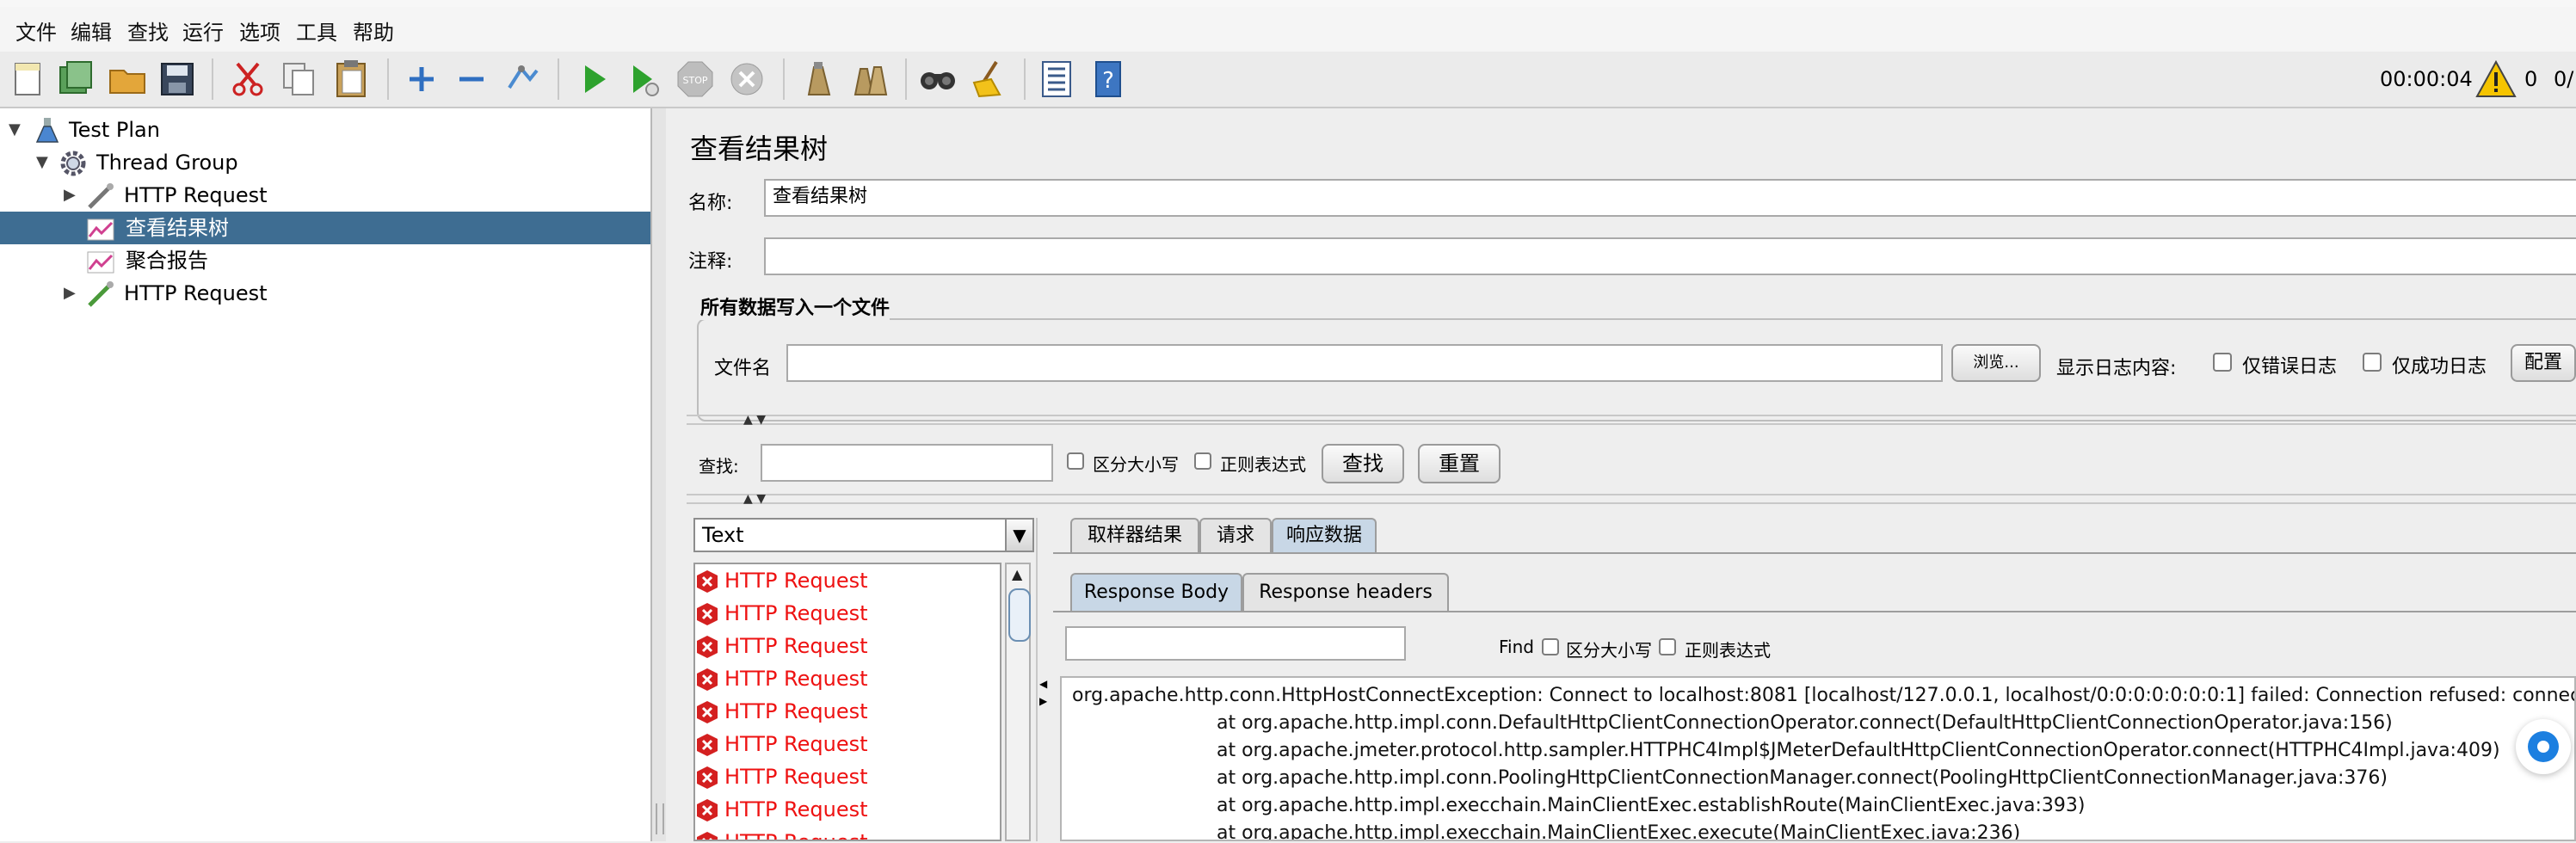 Image resolution: width=2576 pixels, height=843 pixels. What do you see at coordinates (1670, 198) in the screenshot?
I see `name-field: 查看结果树` at bounding box center [1670, 198].